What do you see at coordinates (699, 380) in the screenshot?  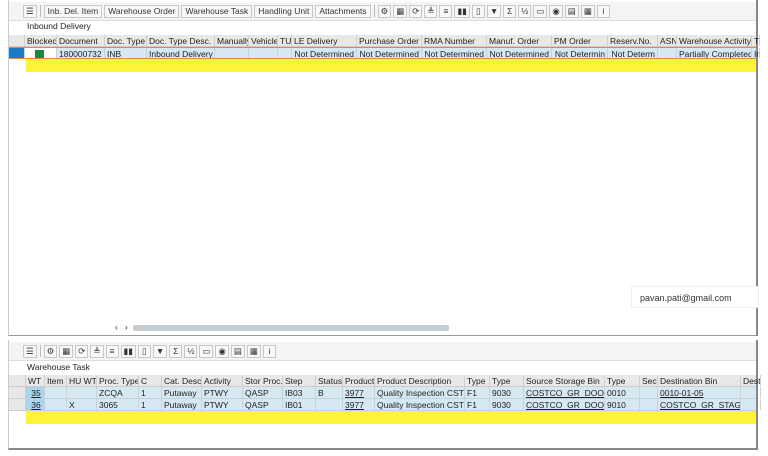 I see `column-header: Destination Bin` at bounding box center [699, 380].